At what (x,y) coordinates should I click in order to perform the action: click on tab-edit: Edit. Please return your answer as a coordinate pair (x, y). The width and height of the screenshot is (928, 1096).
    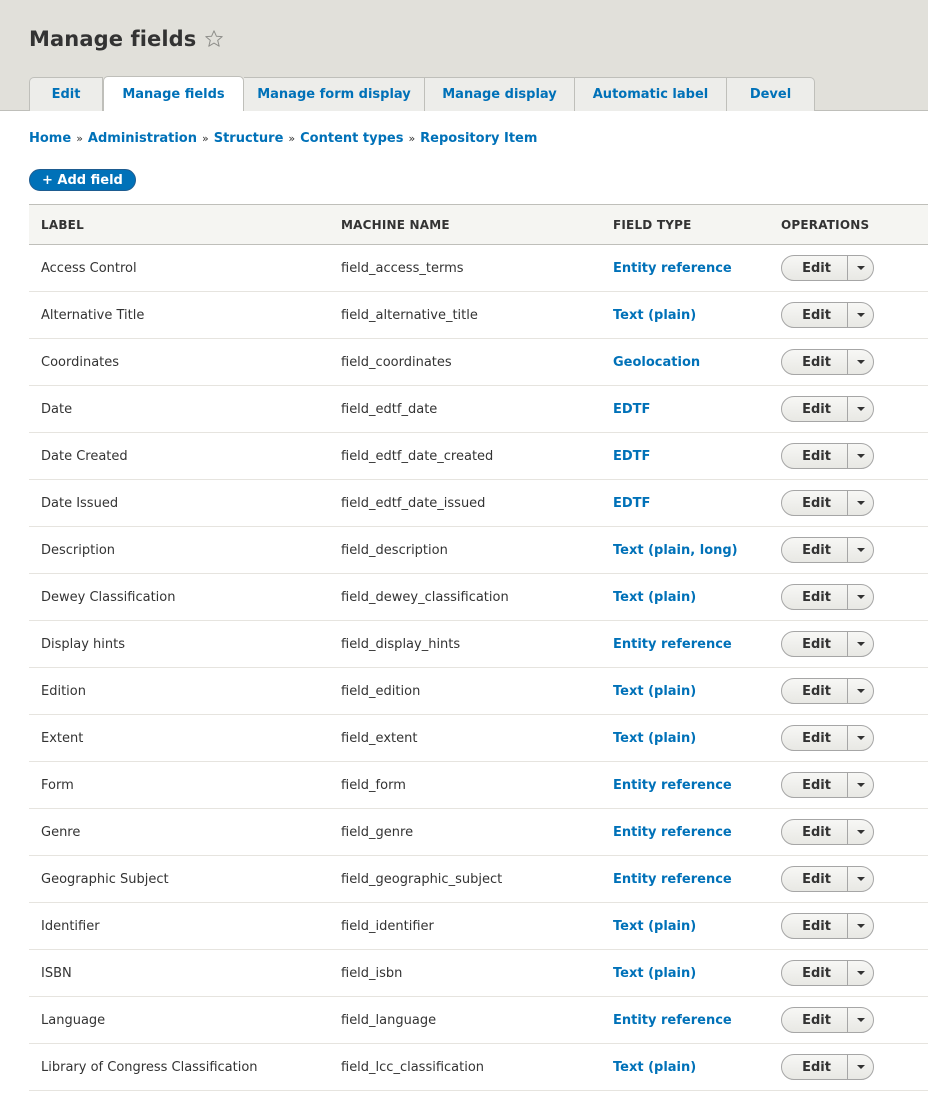
    Looking at the image, I should click on (66, 94).